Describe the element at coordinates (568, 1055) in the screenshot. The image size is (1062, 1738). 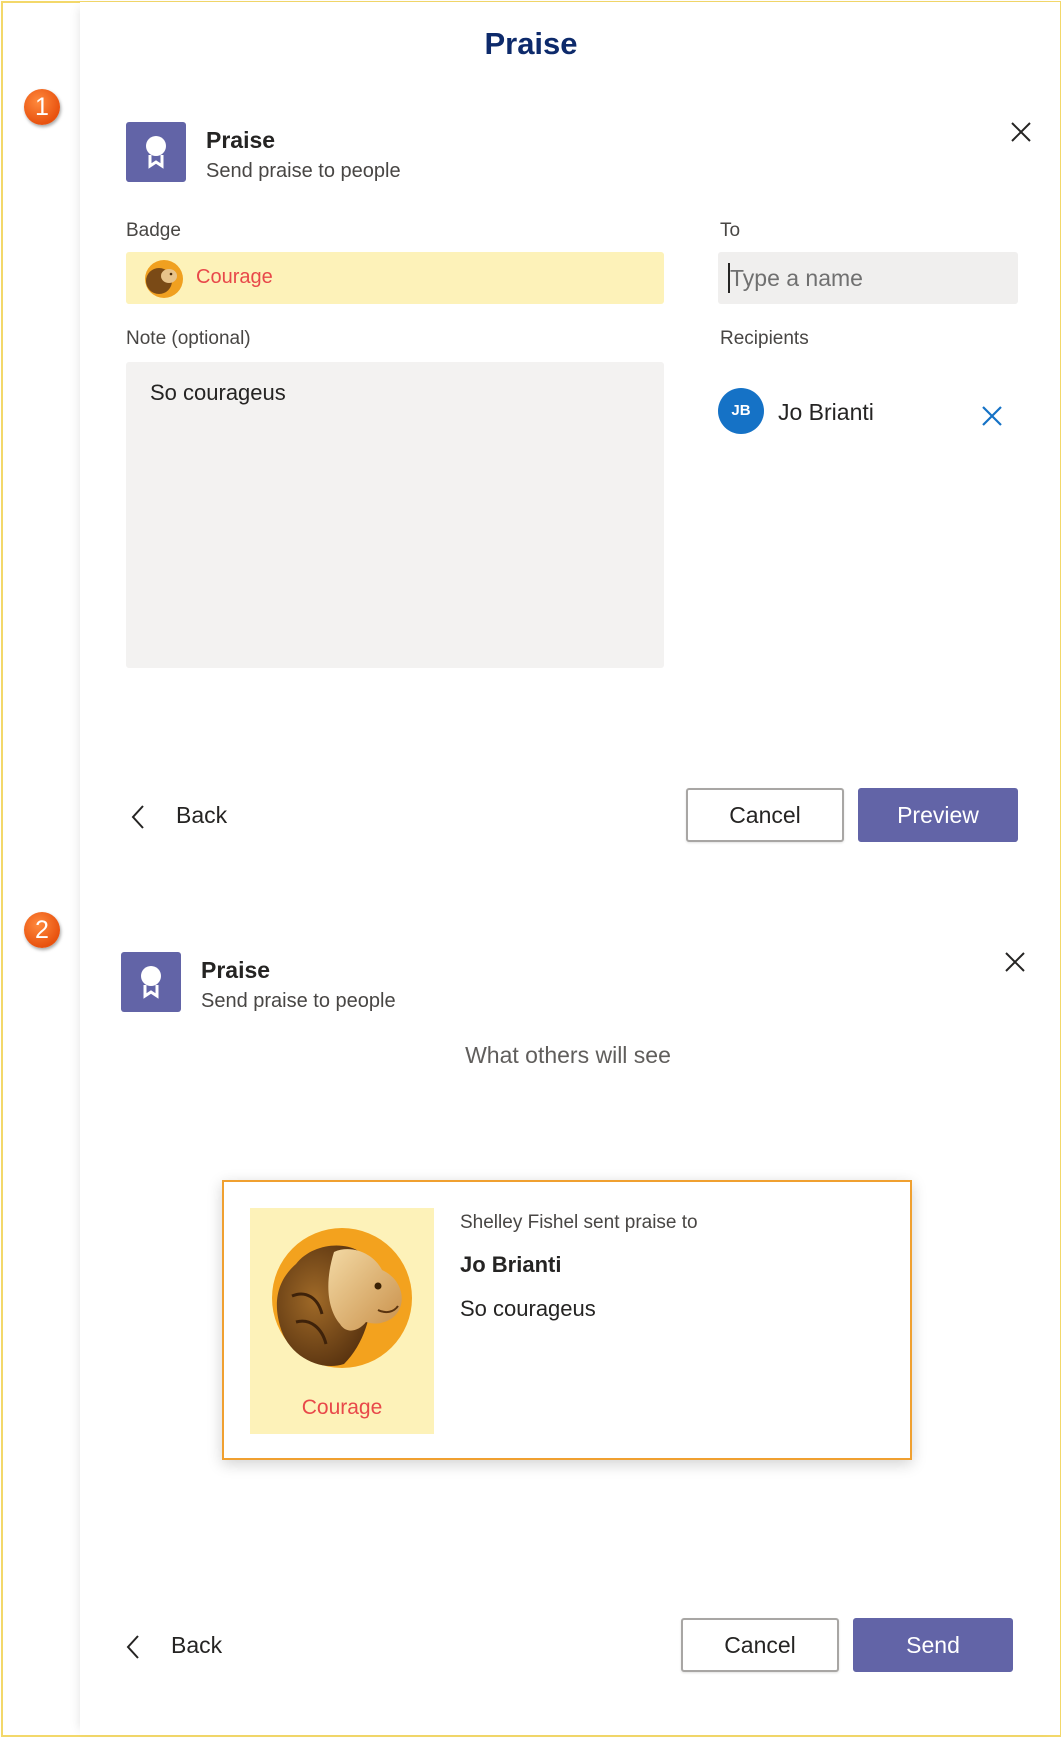
I see `preview-caption: What others will see` at that location.